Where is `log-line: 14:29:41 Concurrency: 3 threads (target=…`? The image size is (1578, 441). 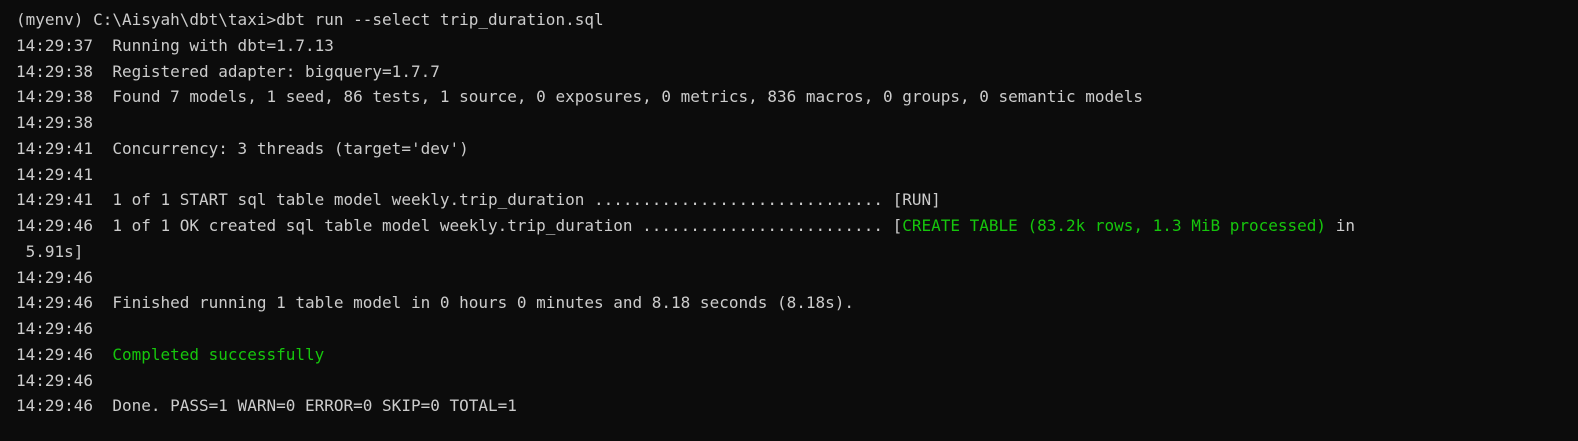
log-line: 14:29:41 Concurrency: 3 threads (target=… is located at coordinates (797, 149).